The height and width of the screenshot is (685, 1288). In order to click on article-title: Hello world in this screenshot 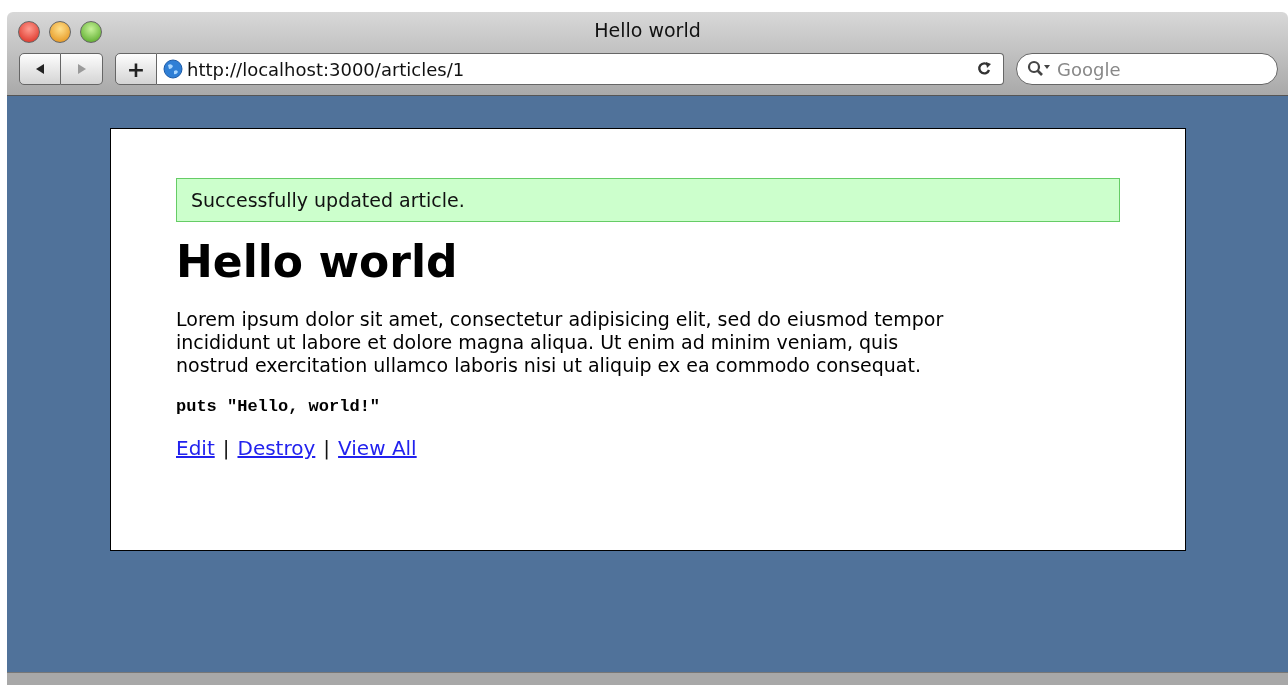, I will do `click(317, 262)`.